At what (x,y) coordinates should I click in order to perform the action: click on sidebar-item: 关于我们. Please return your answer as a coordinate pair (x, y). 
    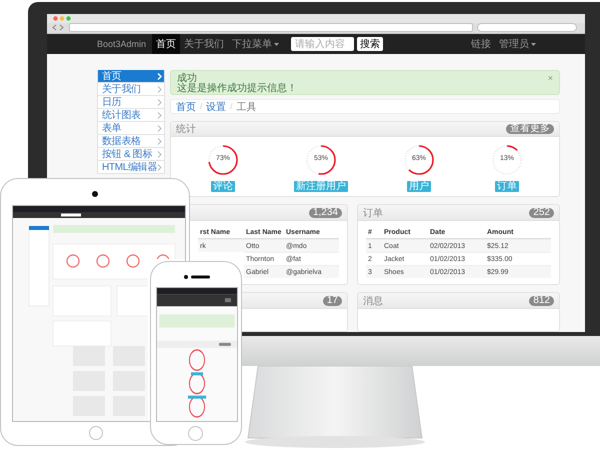
    Looking at the image, I should click on (131, 89).